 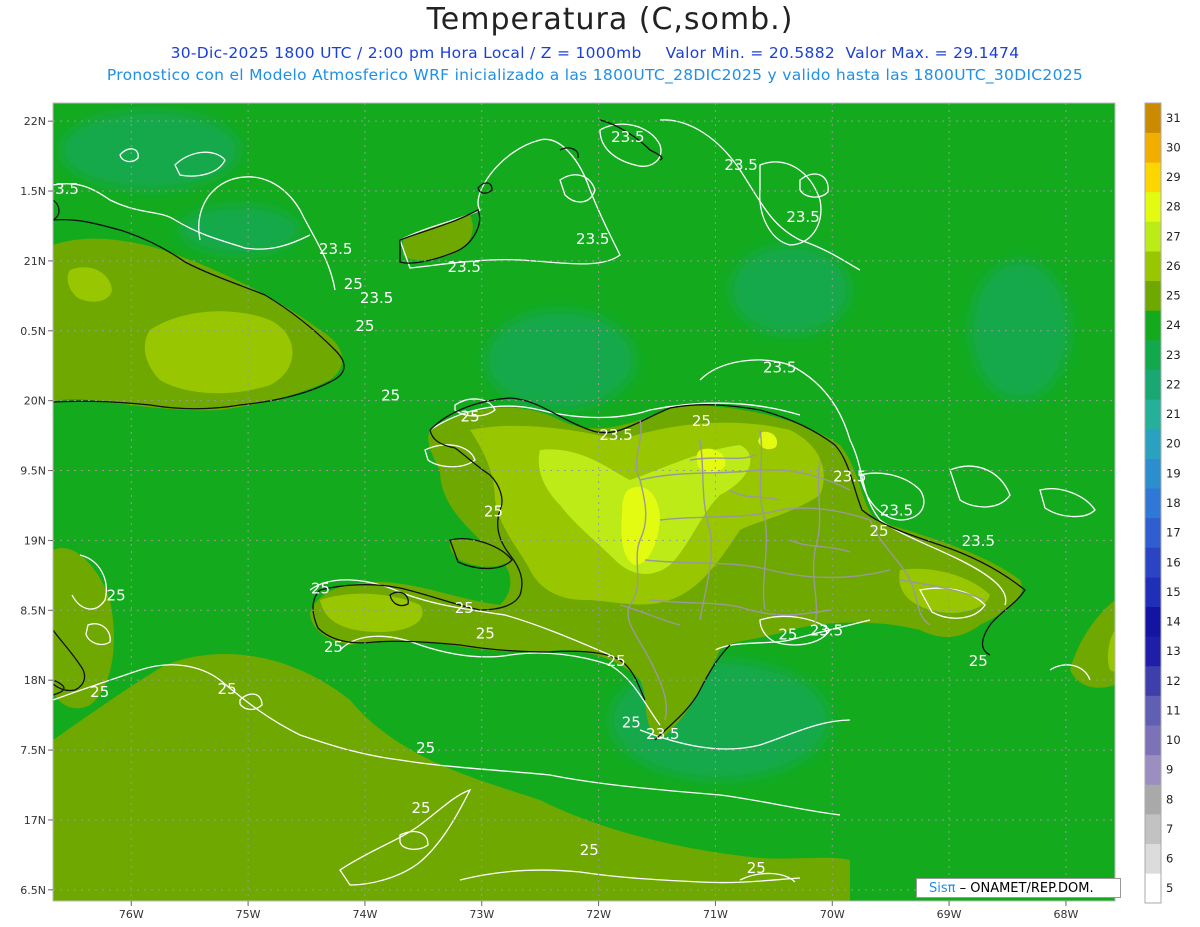 I want to click on colorbar-label: 18, so click(x=1173, y=503).